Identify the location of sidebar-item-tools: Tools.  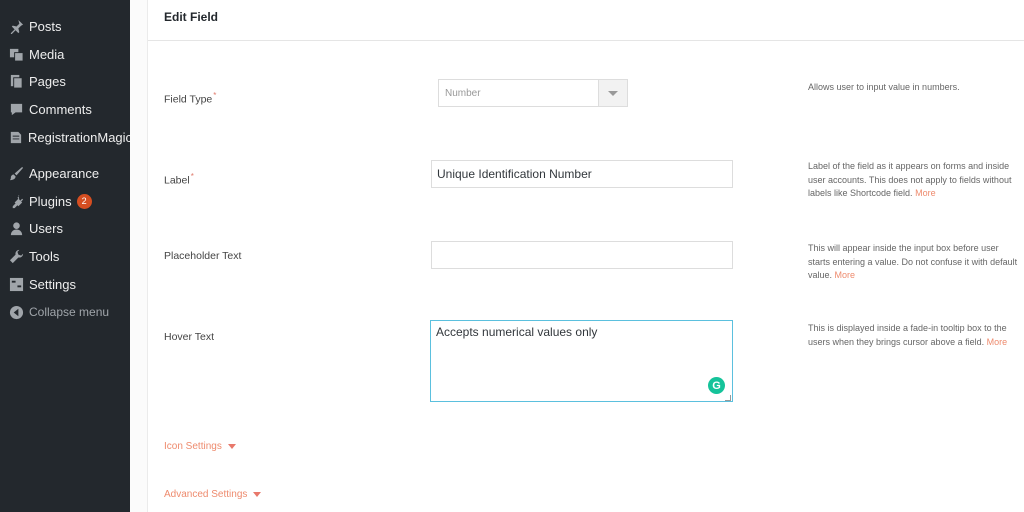
(65, 256).